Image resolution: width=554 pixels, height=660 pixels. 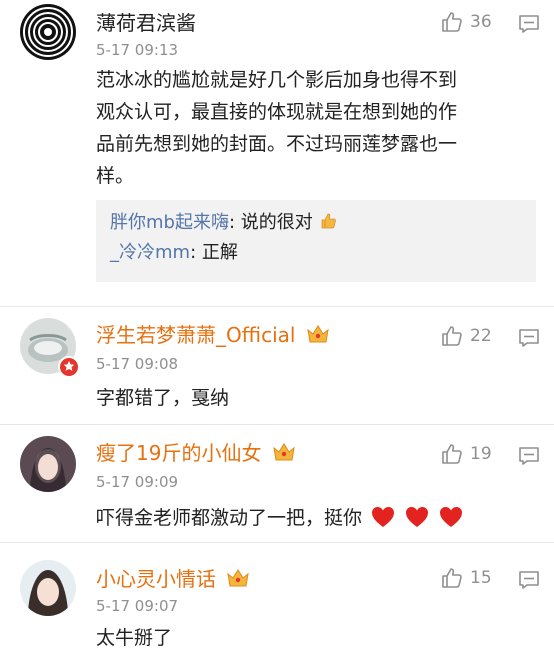 What do you see at coordinates (137, 606) in the screenshot?
I see `timestamp: 5-17 09:07` at bounding box center [137, 606].